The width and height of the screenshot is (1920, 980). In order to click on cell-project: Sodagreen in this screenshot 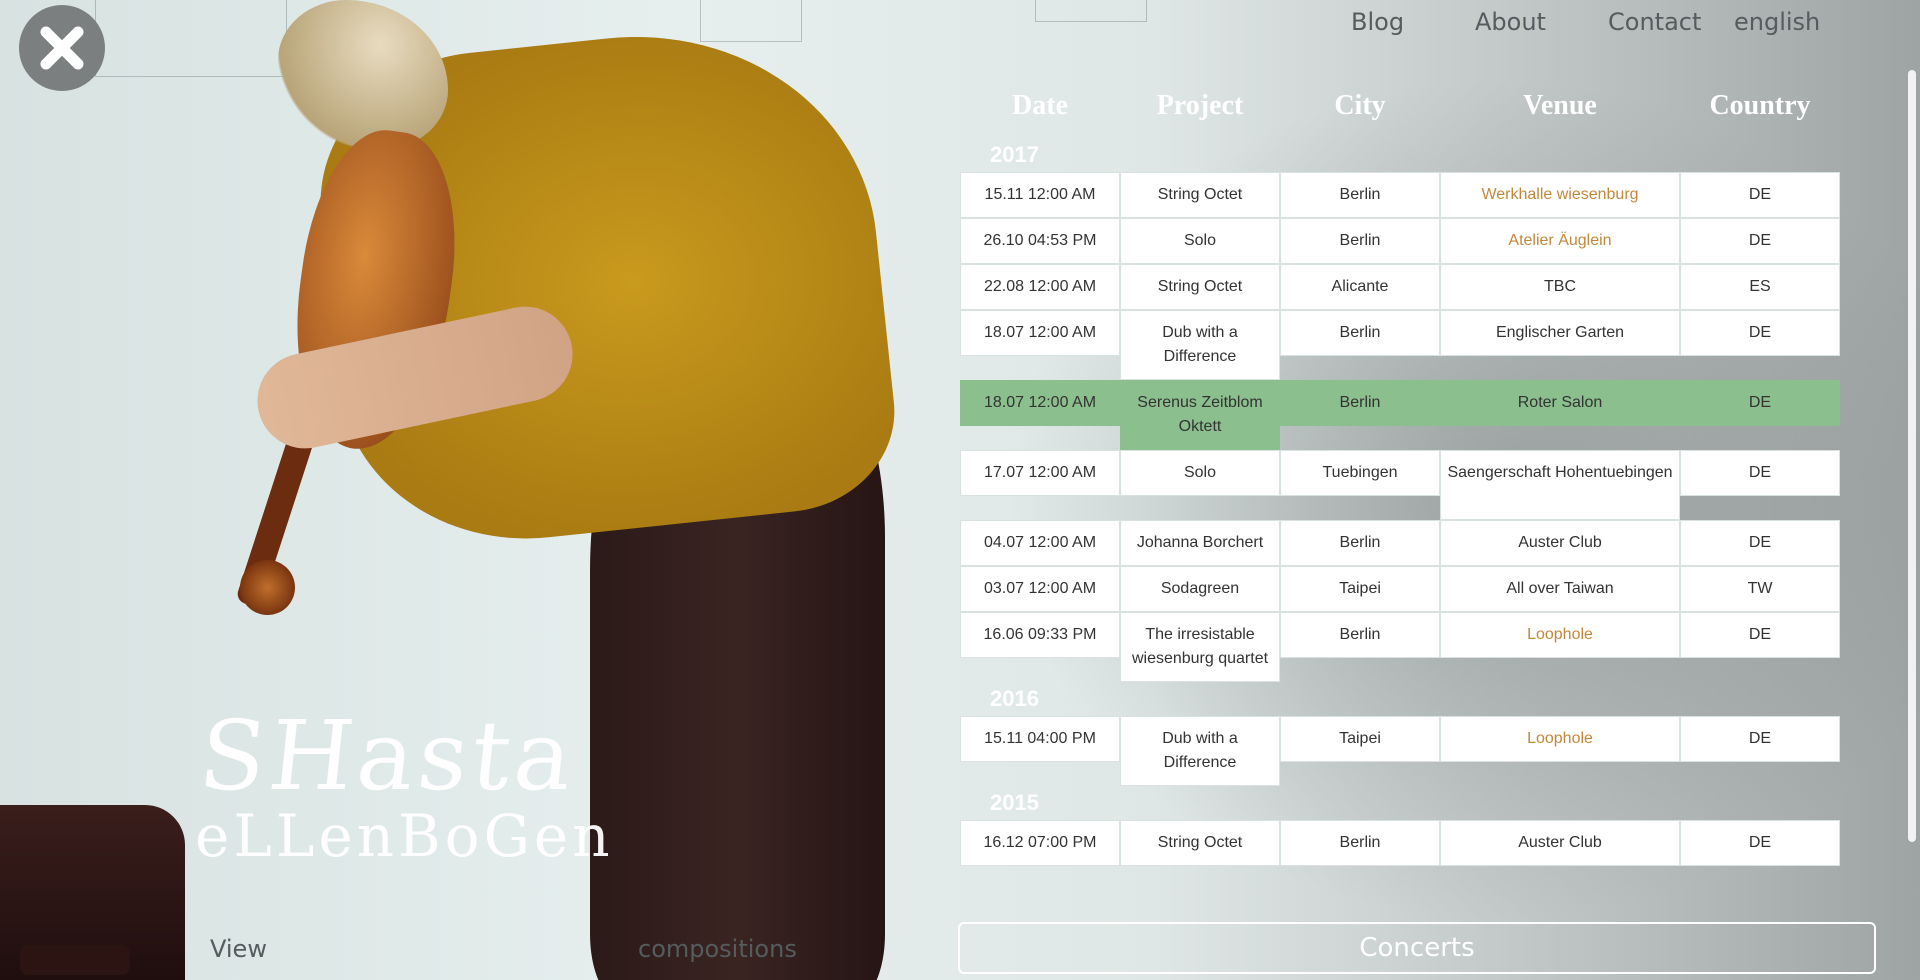, I will do `click(1200, 589)`.